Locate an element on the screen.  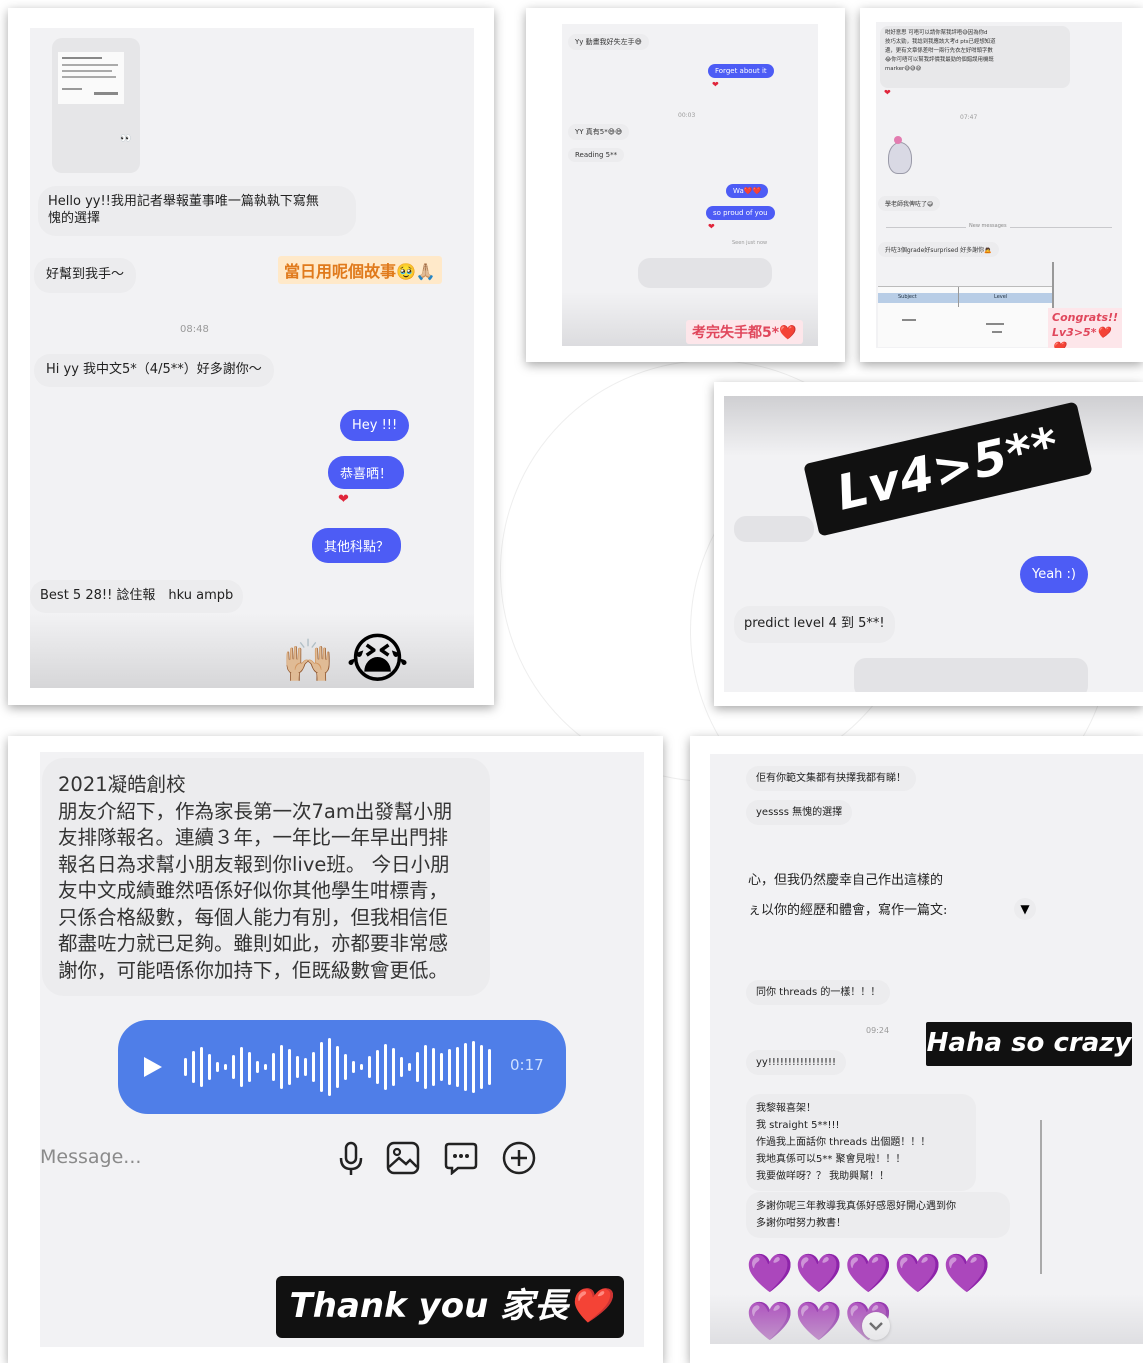
hidden-message is located at coordinates (774, 529).